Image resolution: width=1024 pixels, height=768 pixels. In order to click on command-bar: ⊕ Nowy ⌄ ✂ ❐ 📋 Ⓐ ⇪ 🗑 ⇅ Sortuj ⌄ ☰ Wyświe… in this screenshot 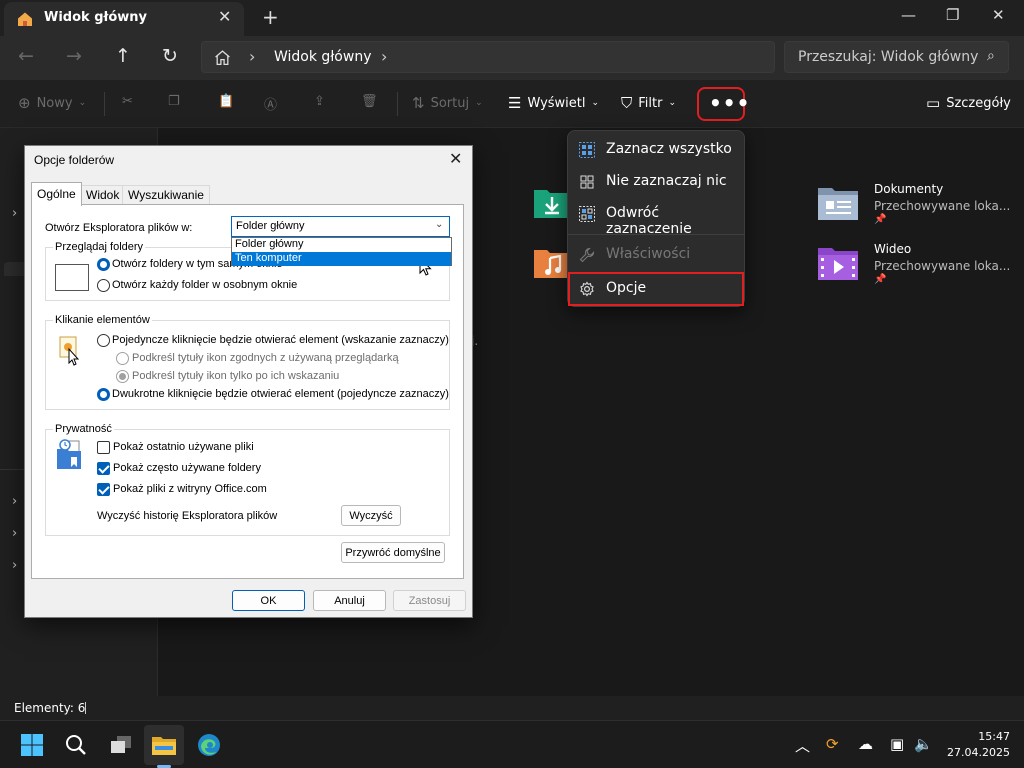, I will do `click(512, 104)`.